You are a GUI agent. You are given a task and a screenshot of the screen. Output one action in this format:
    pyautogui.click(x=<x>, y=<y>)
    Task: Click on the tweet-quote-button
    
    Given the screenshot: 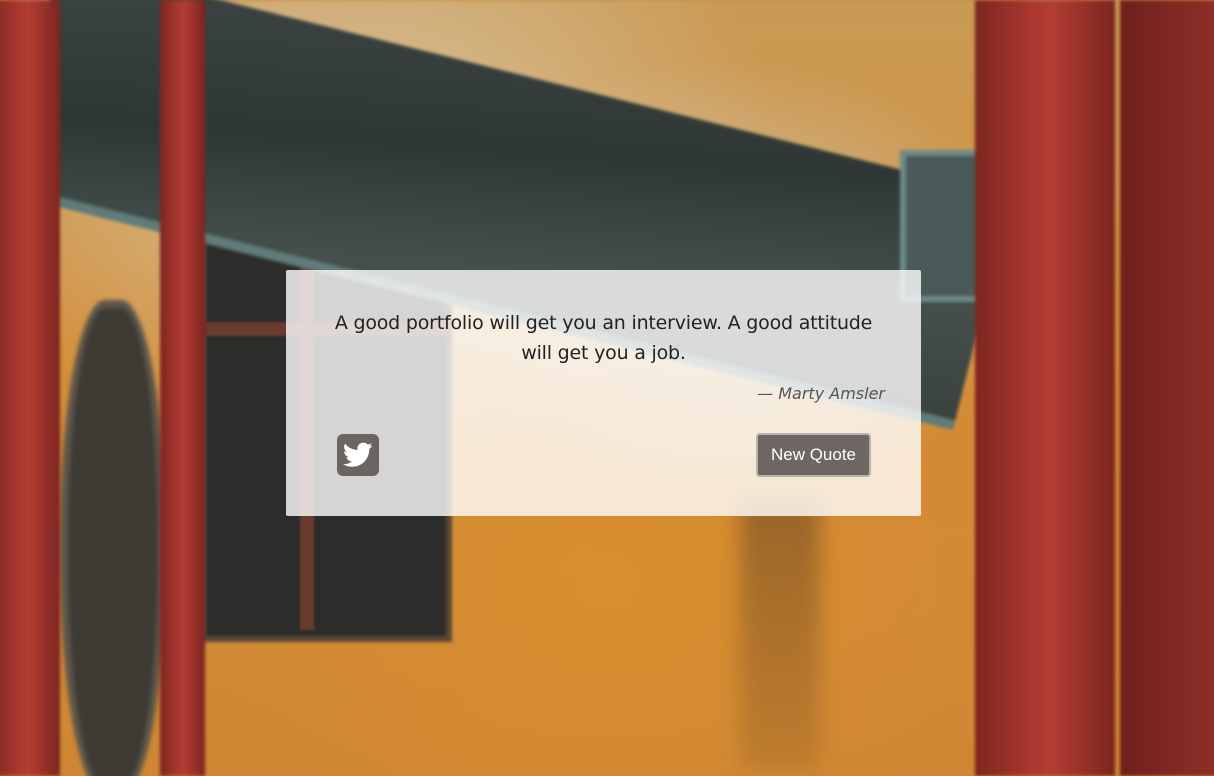 What is the action you would take?
    pyautogui.click(x=358, y=455)
    